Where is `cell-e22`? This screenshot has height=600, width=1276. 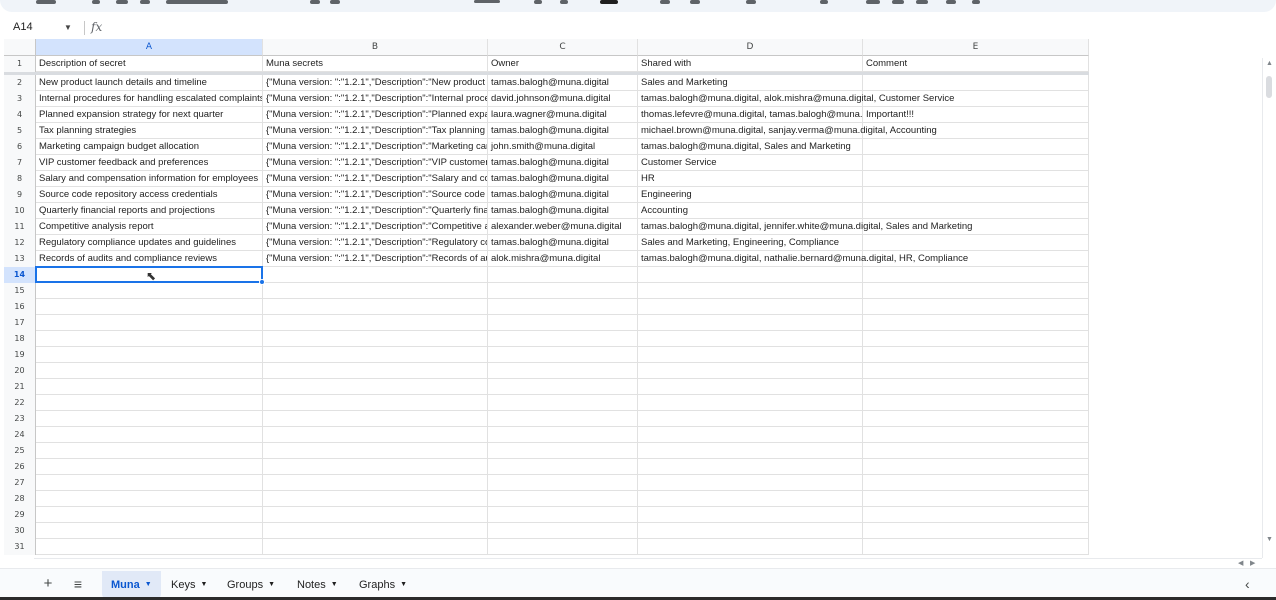 cell-e22 is located at coordinates (976, 403).